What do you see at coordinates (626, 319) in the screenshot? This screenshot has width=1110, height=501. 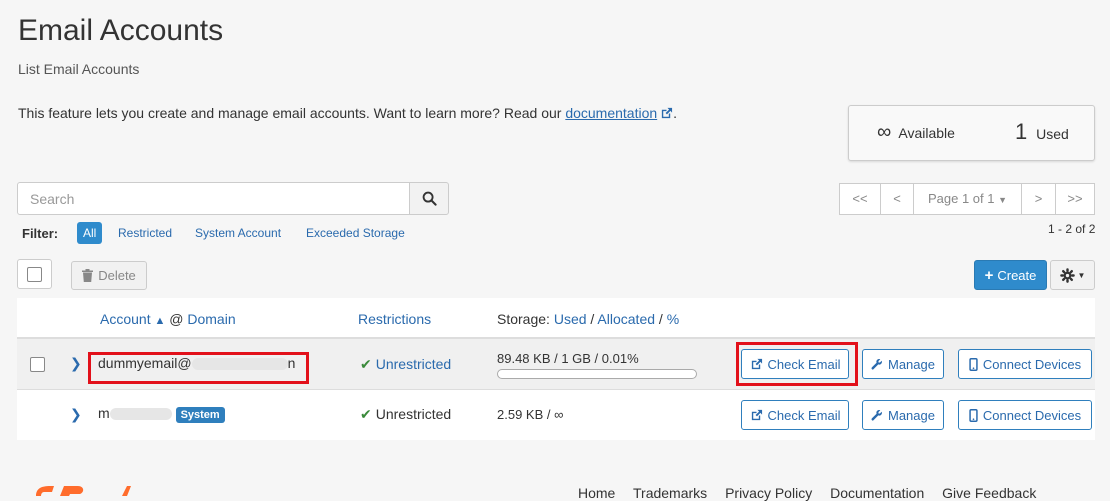 I see `header-storage-allocated: Allocated` at bounding box center [626, 319].